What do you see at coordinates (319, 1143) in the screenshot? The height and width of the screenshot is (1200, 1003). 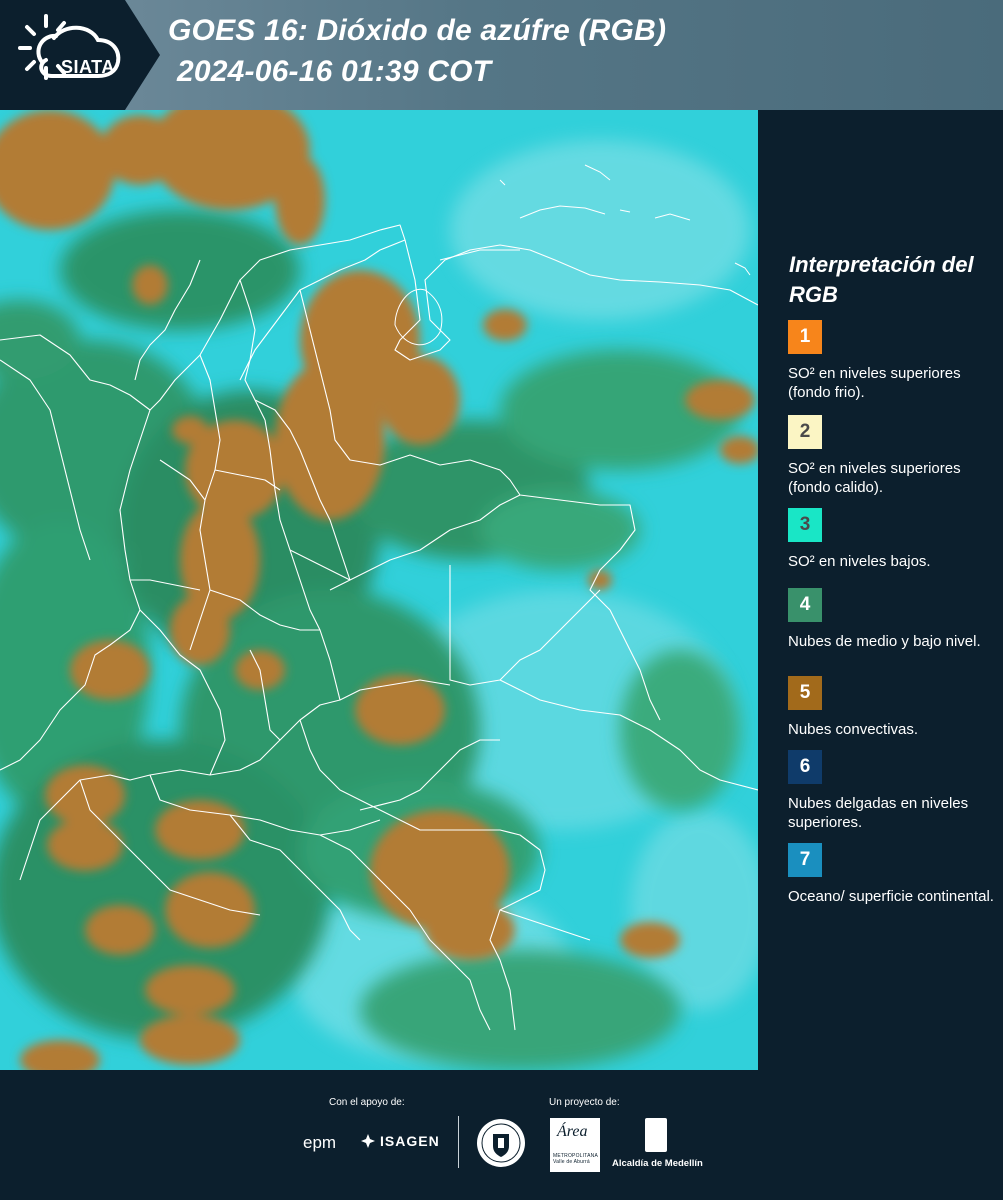 I see `epm-logo: epm` at bounding box center [319, 1143].